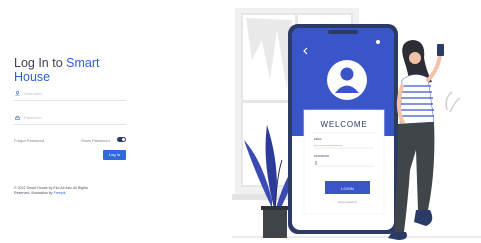  I want to click on password-label: PASSWORD, so click(321, 156).